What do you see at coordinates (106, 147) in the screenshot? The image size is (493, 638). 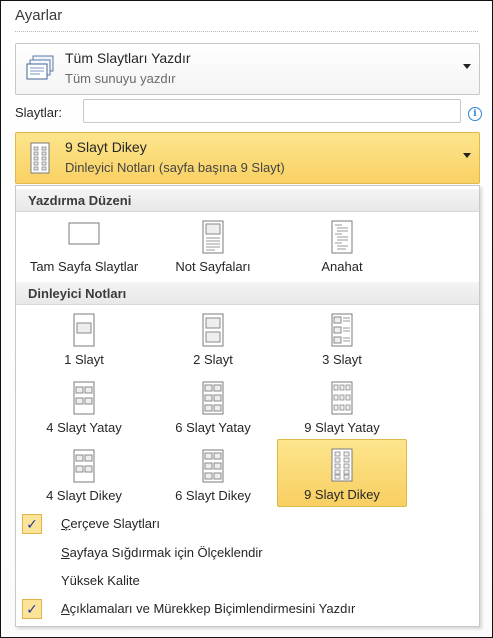 I see `print-layout-title: 9 Slayt Dikey` at bounding box center [106, 147].